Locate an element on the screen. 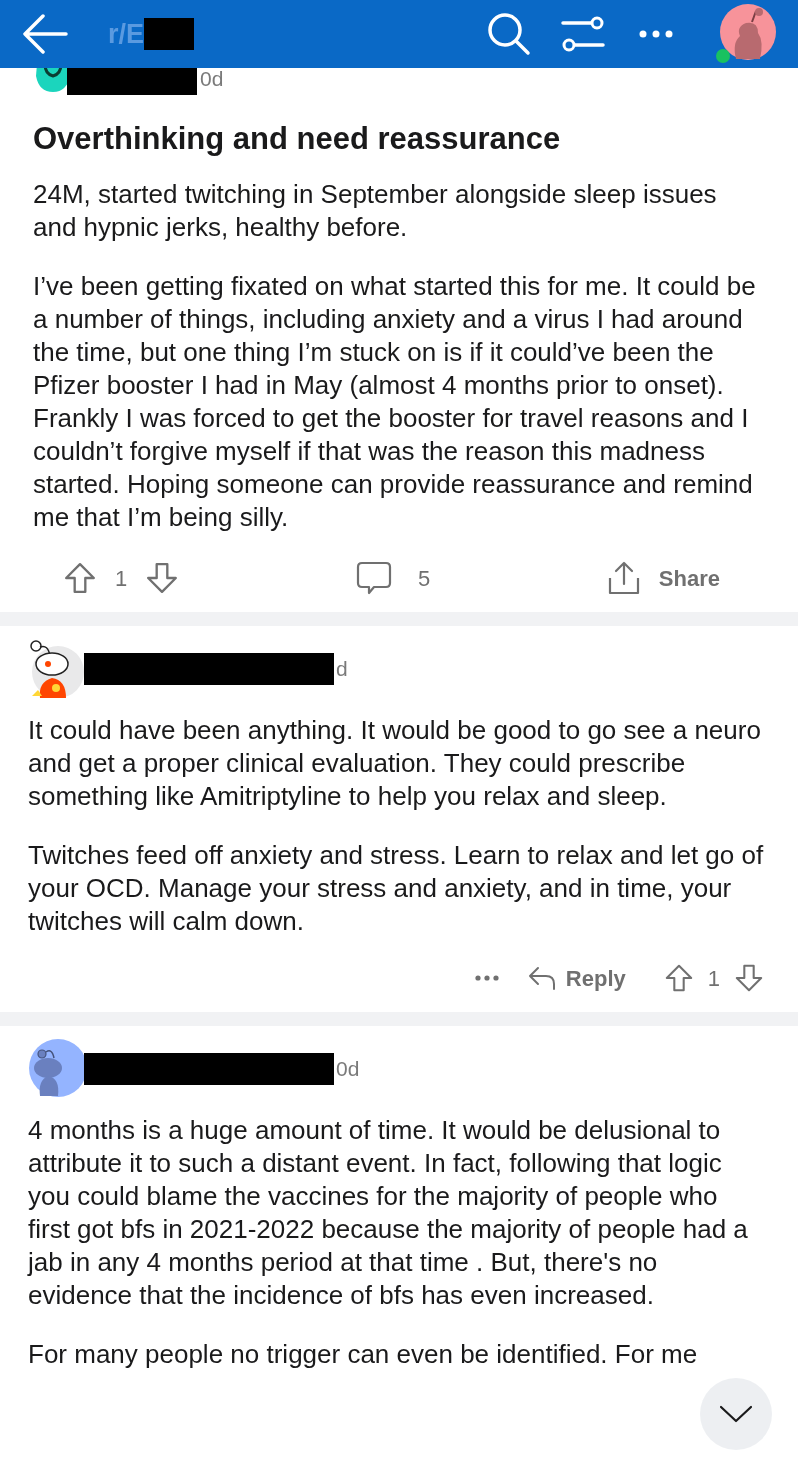  chevron-down-icon is located at coordinates (736, 1414).